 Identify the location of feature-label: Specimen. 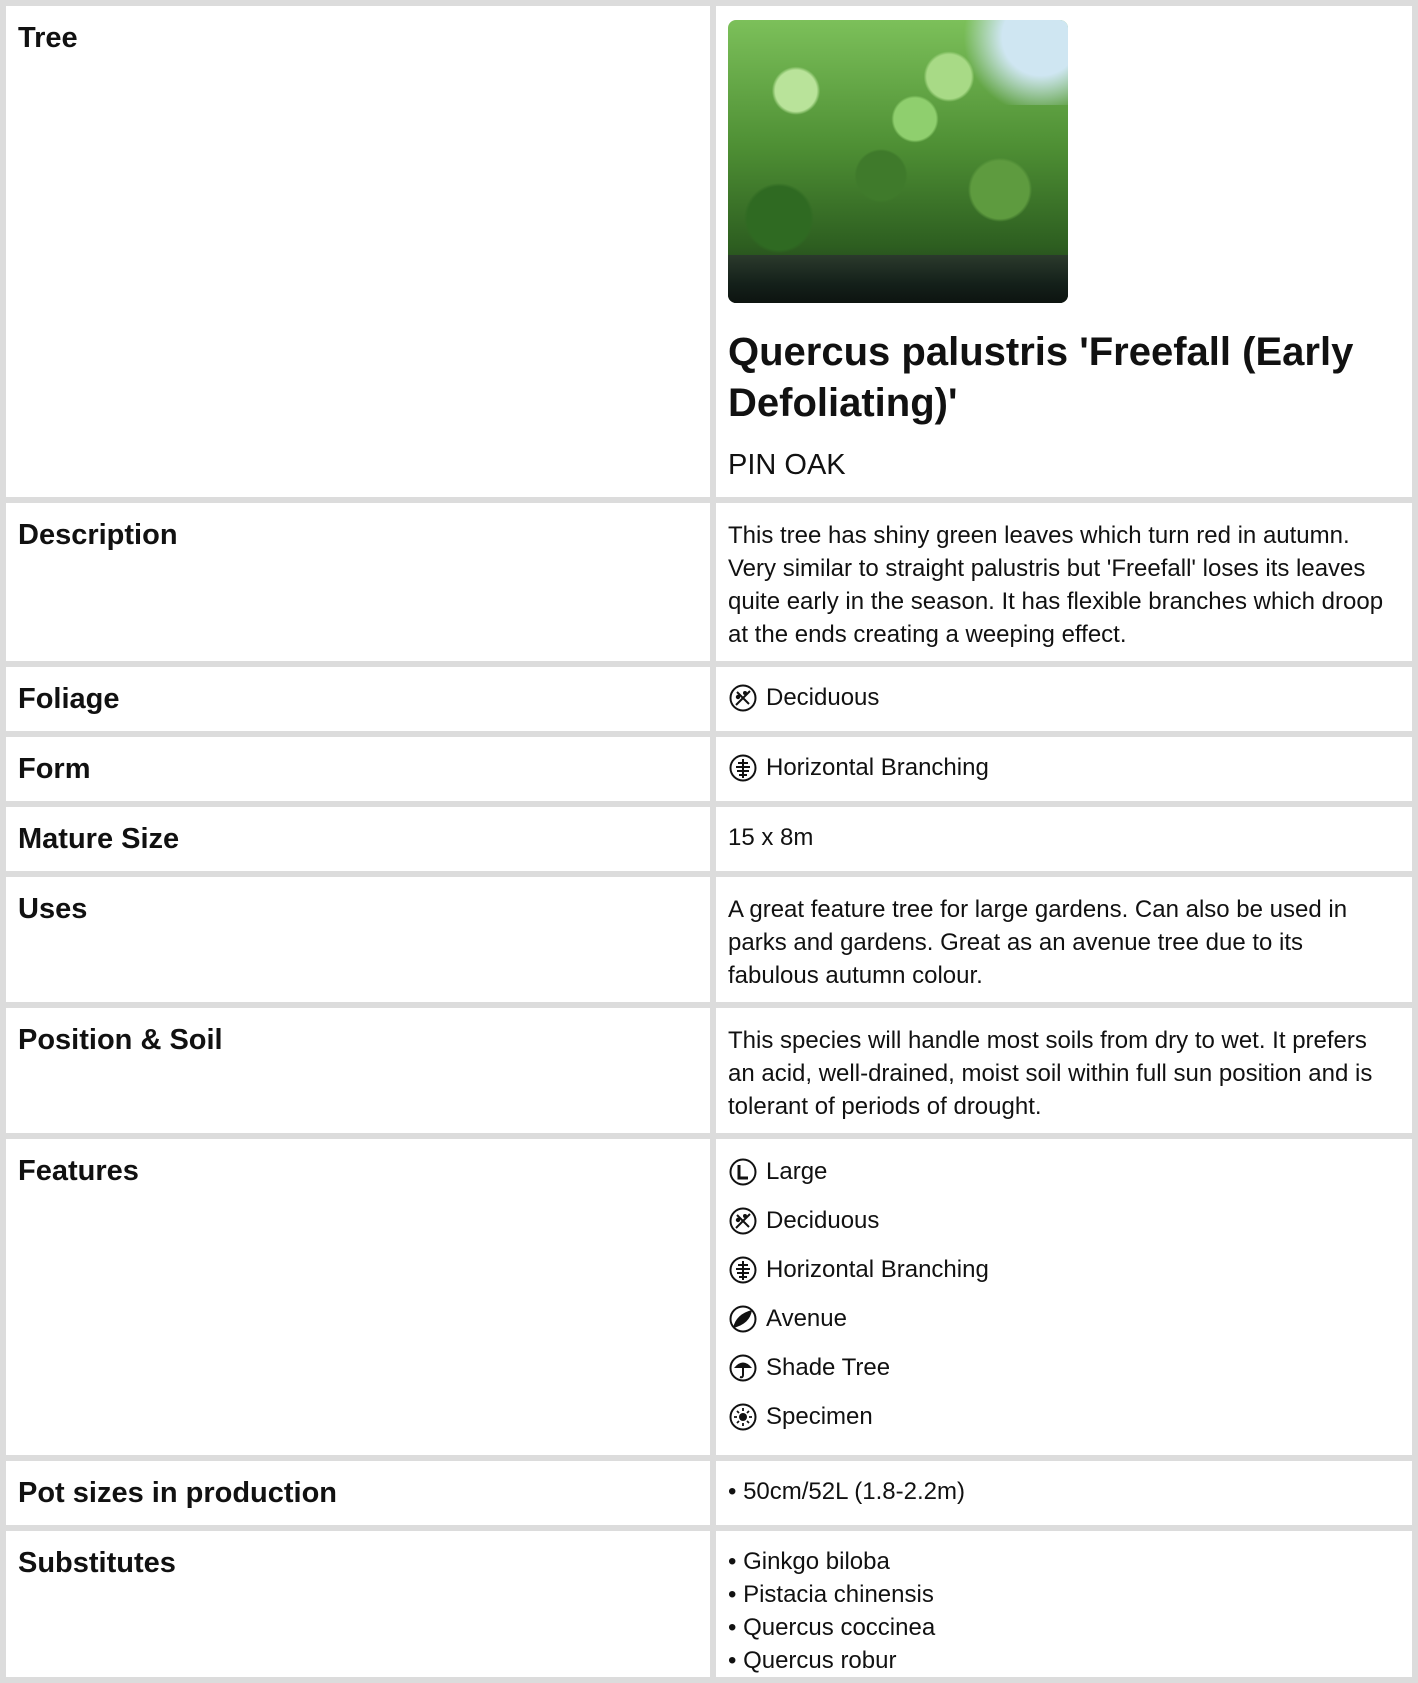
(819, 1416).